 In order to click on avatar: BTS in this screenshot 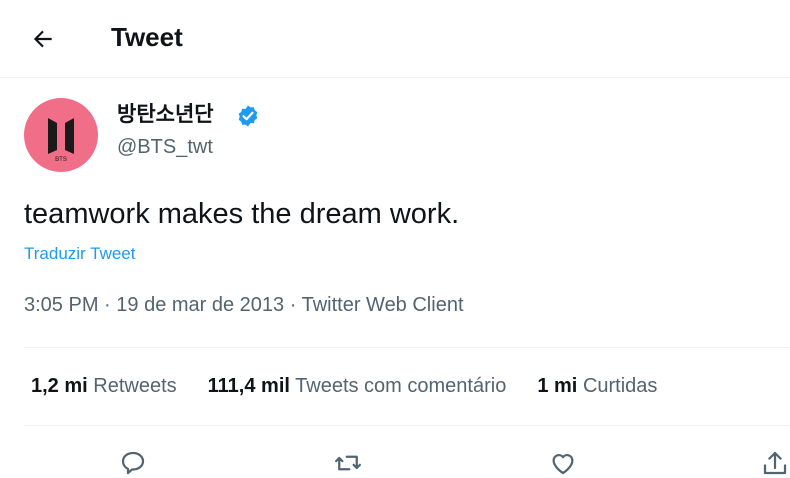, I will do `click(61, 135)`.